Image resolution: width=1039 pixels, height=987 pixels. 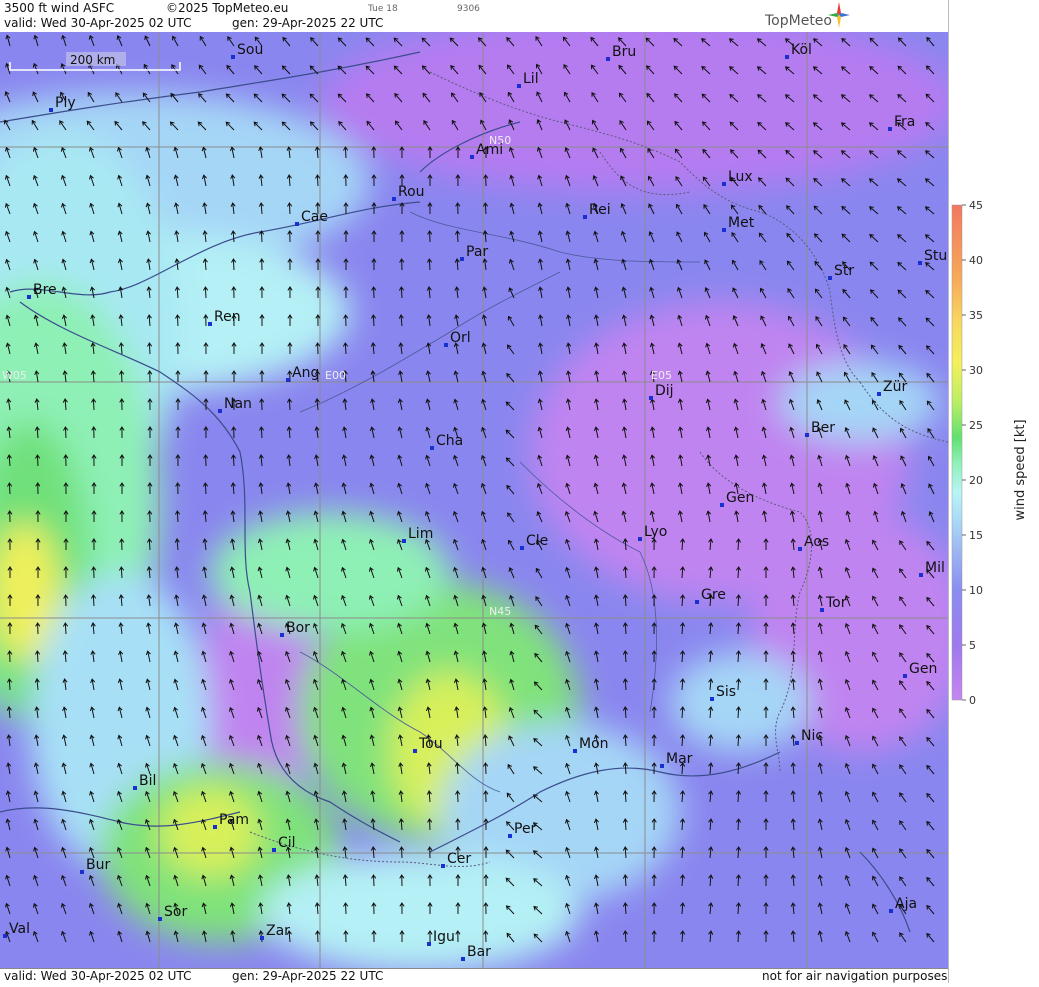 What do you see at coordinates (972, 645) in the screenshot?
I see `legend-tick-label: 5` at bounding box center [972, 645].